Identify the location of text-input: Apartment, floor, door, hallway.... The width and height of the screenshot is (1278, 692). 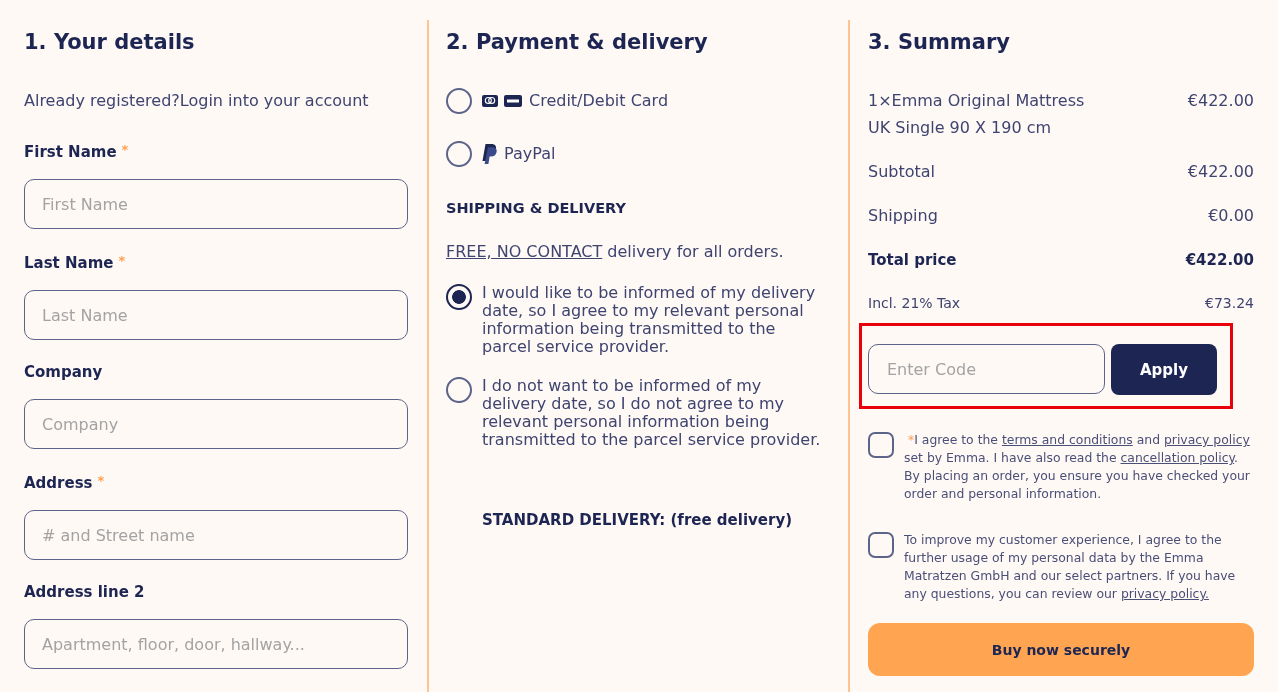
(216, 644).